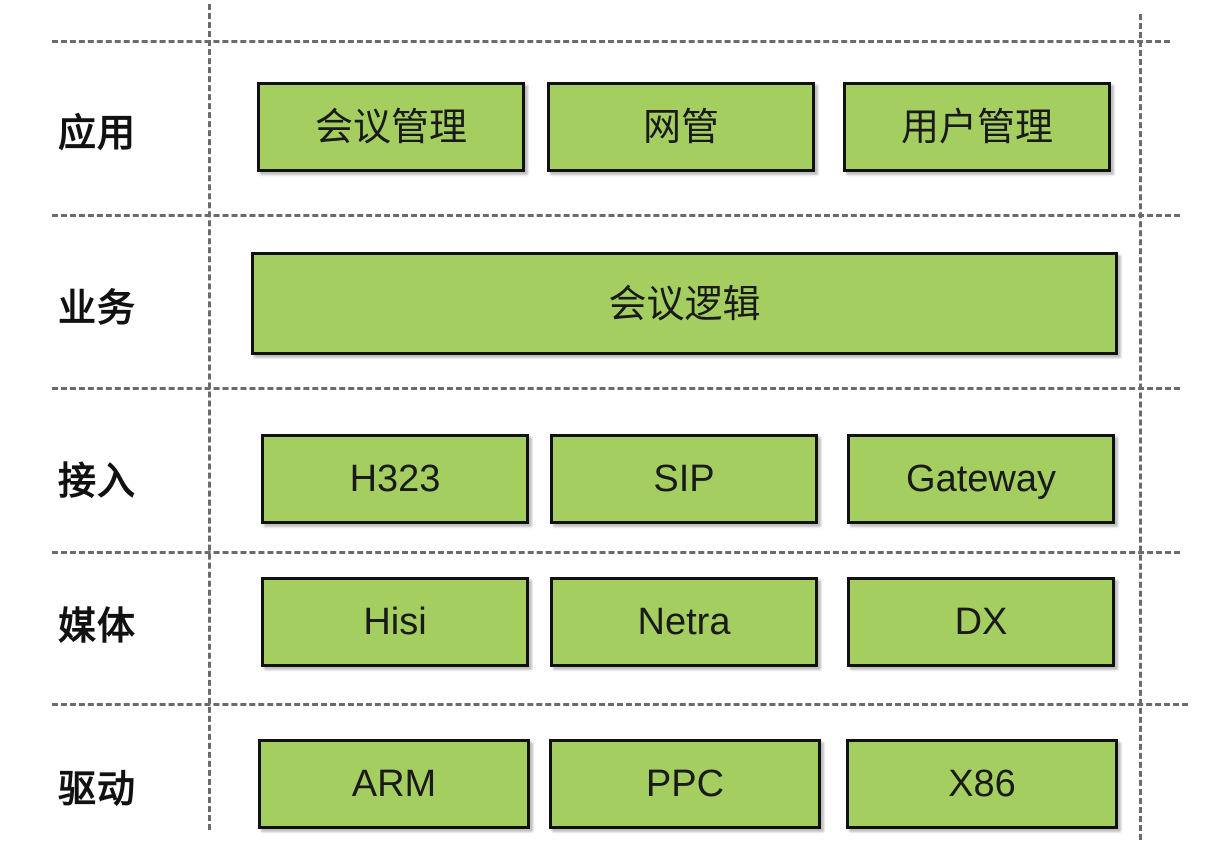 This screenshot has height=844, width=1207. Describe the element at coordinates (977, 127) in the screenshot. I see `module-user-management: 用户管理` at that location.